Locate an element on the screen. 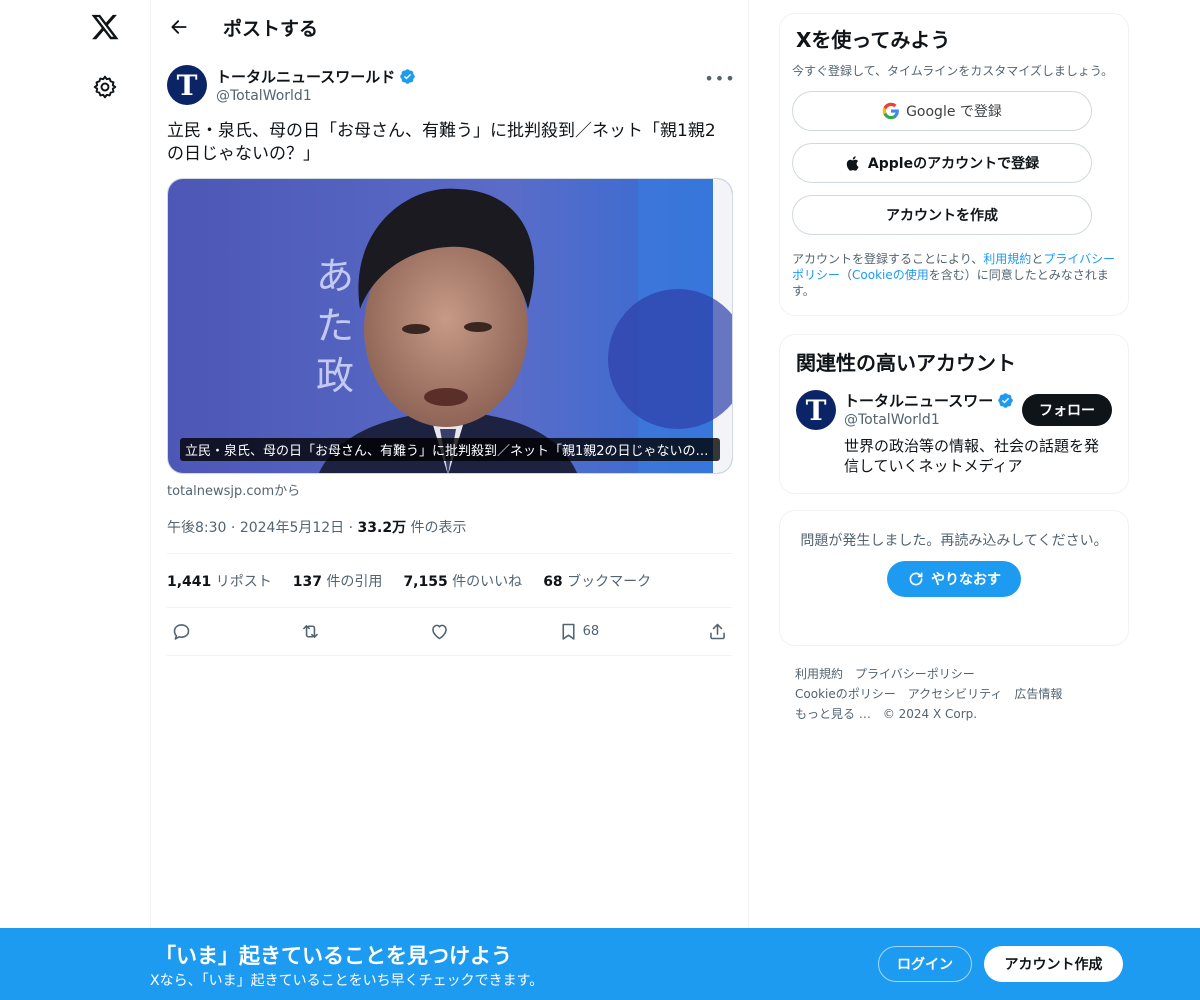 This screenshot has width=1200, height=1000. footer-row: もっと見る … © 2024 X Corp. is located at coordinates (962, 714).